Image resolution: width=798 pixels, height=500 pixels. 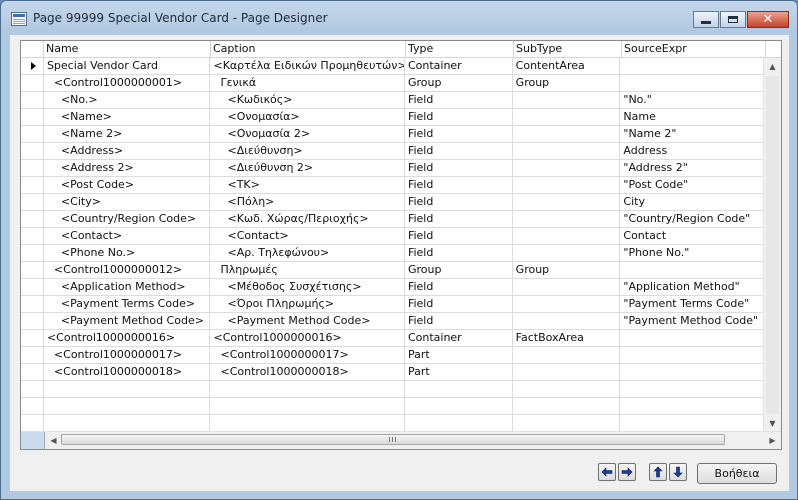 What do you see at coordinates (127, 355) in the screenshot?
I see `name-cell: <Control1000000017>` at bounding box center [127, 355].